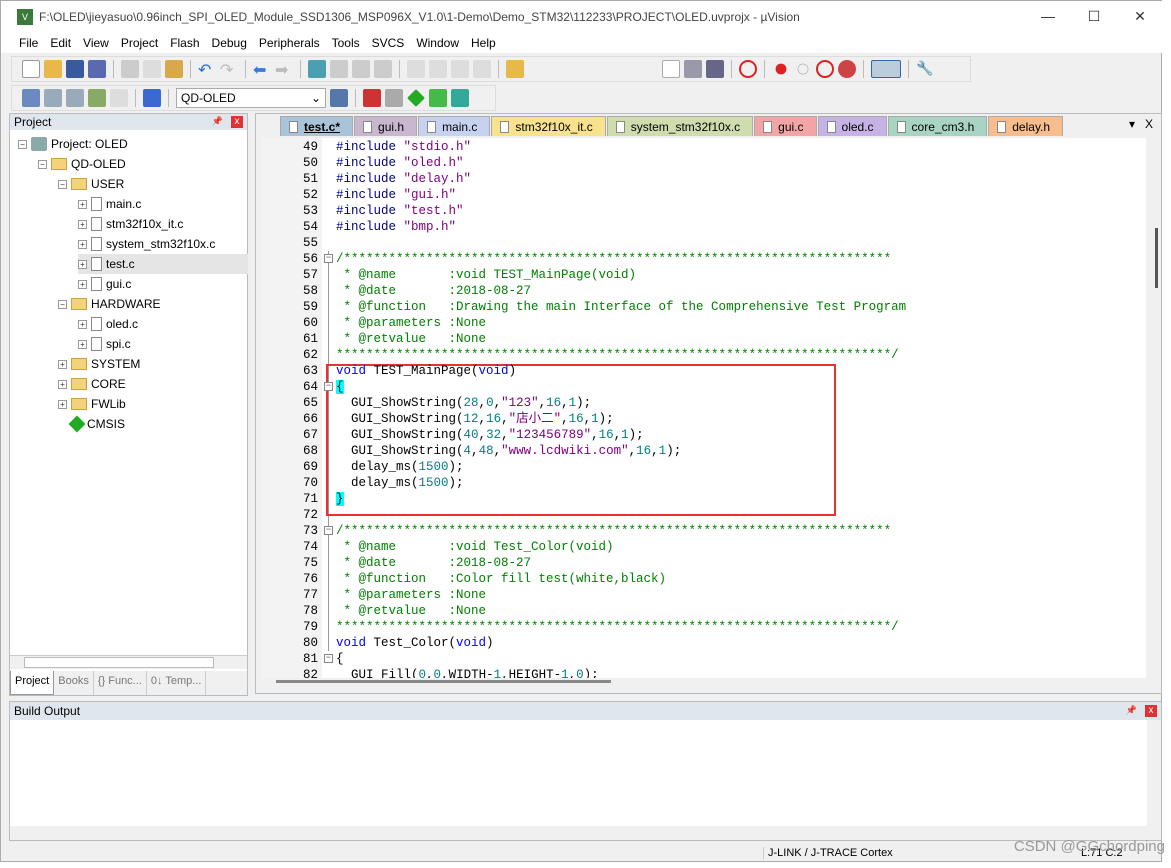 This screenshot has width=1171, height=868. Describe the element at coordinates (73, 144) in the screenshot. I see `tree-item-project-oled: − Project: OLED` at that location.